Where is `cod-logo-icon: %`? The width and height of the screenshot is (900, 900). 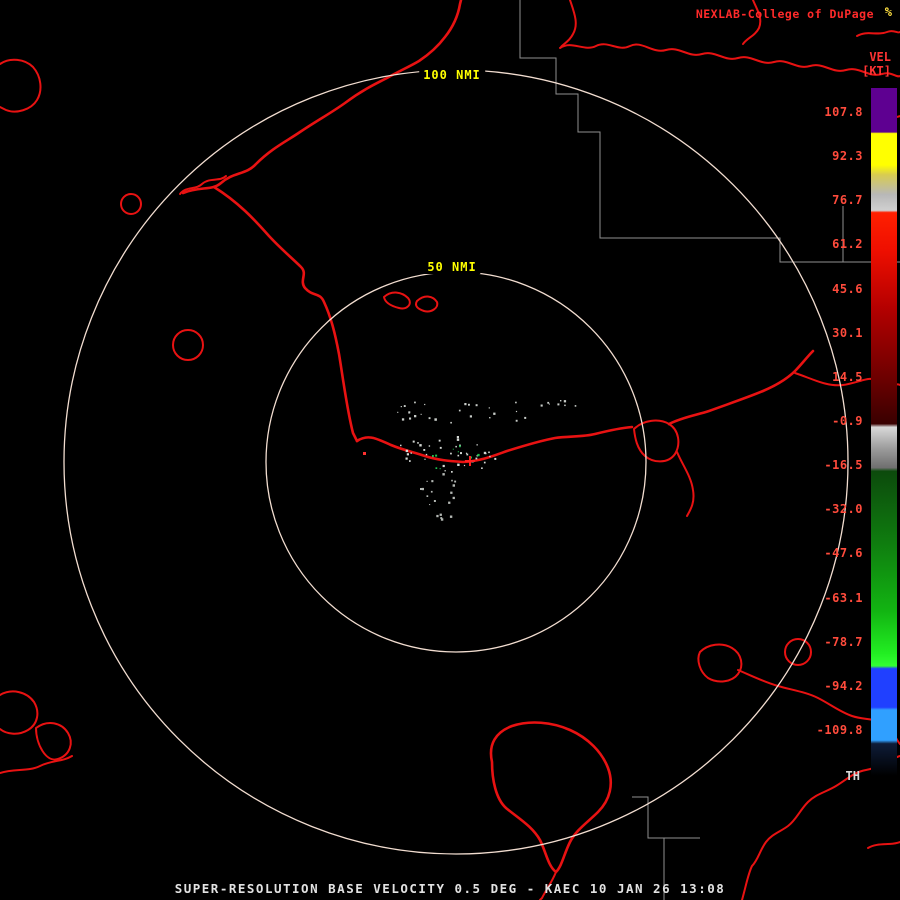
cod-logo-icon: % is located at coordinates (888, 12).